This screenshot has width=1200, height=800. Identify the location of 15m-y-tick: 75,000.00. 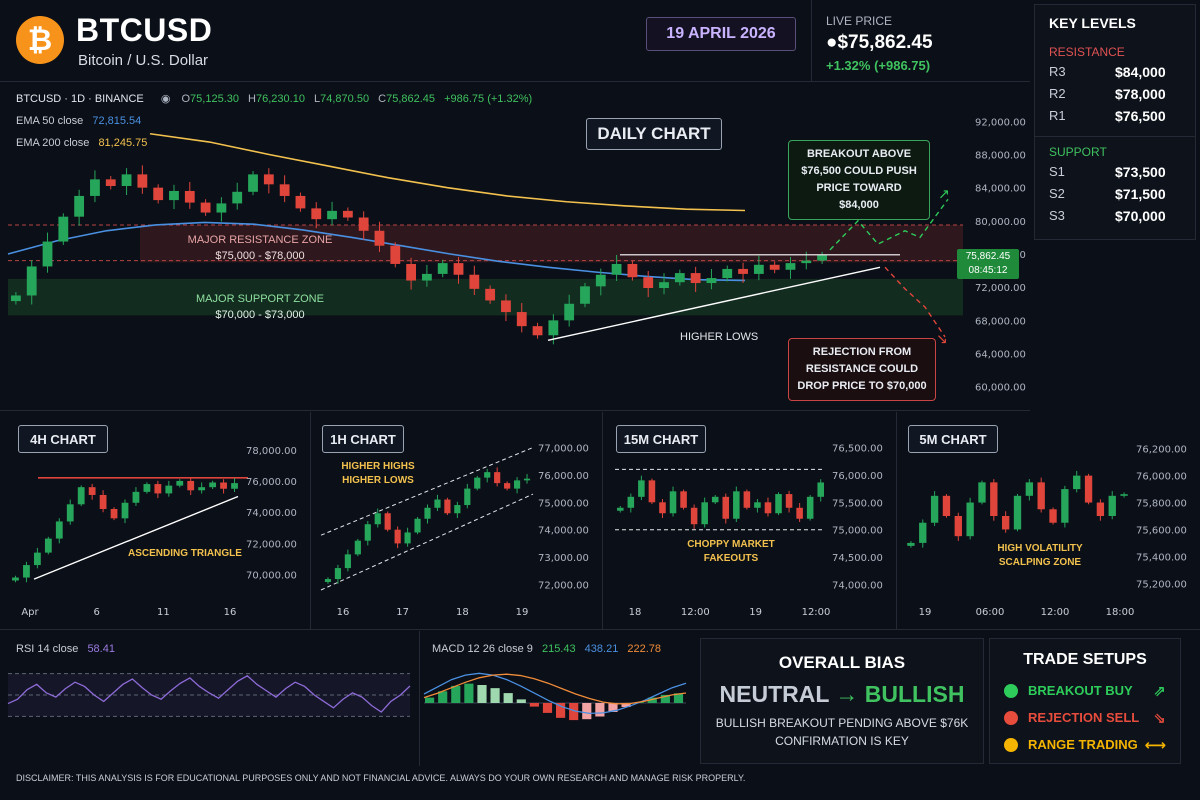
(857, 531).